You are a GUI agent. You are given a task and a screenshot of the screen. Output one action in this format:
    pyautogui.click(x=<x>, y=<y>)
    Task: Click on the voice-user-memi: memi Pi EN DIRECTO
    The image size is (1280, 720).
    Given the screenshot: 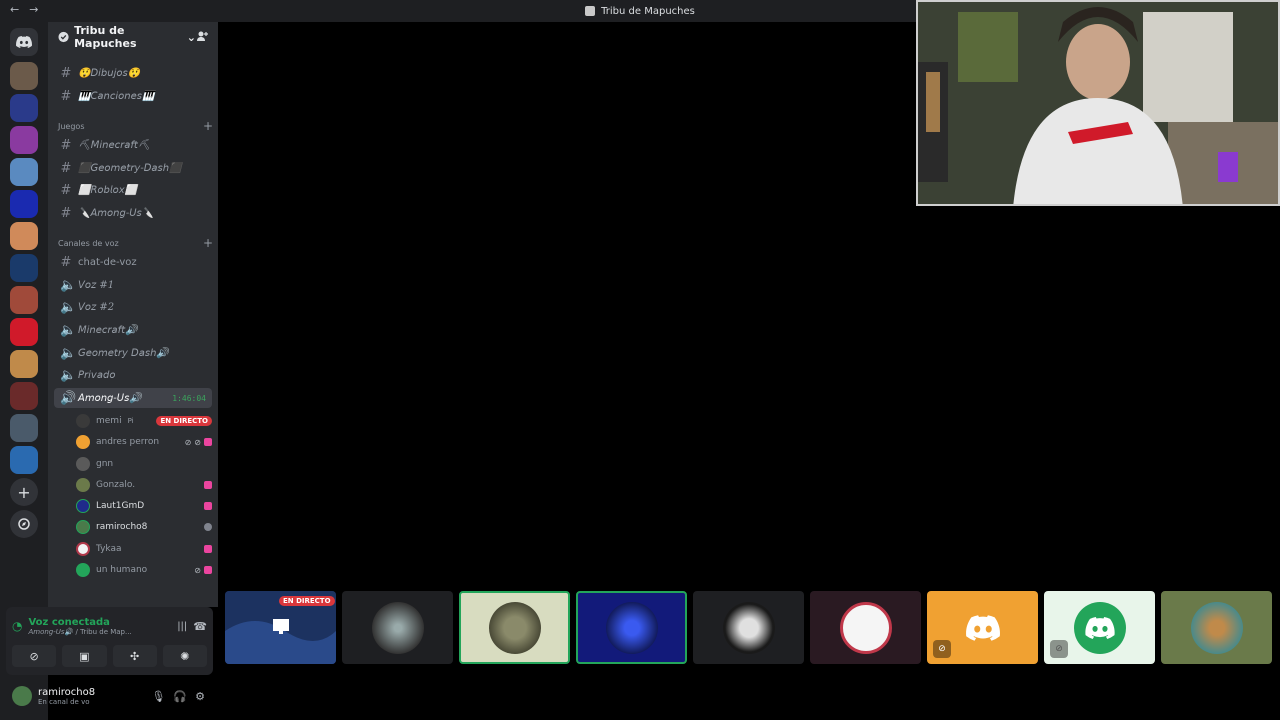 What is the action you would take?
    pyautogui.click(x=144, y=421)
    